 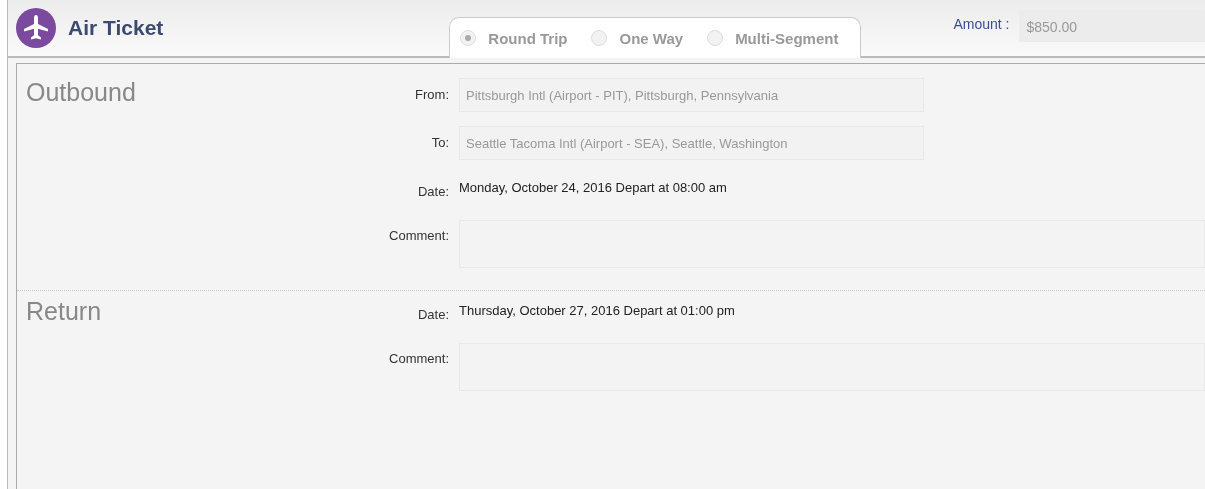 What do you see at coordinates (81, 93) in the screenshot?
I see `section-title: Outbound` at bounding box center [81, 93].